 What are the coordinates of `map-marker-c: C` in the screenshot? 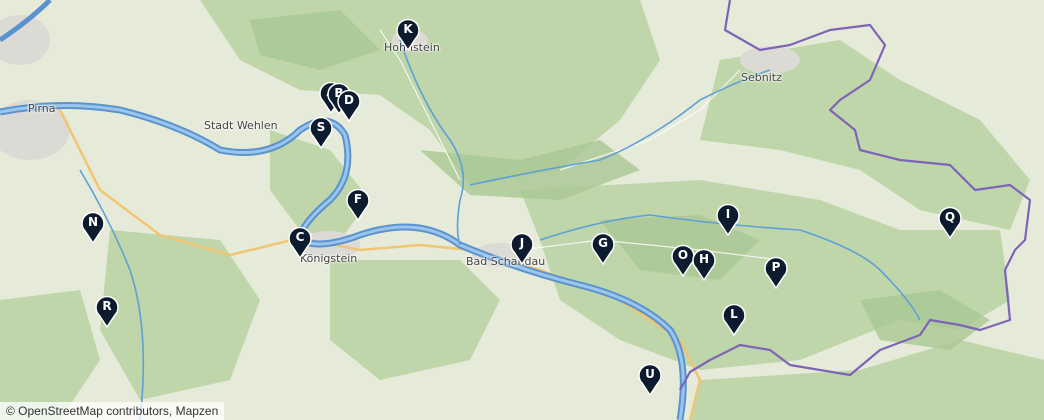 It's located at (300, 242).